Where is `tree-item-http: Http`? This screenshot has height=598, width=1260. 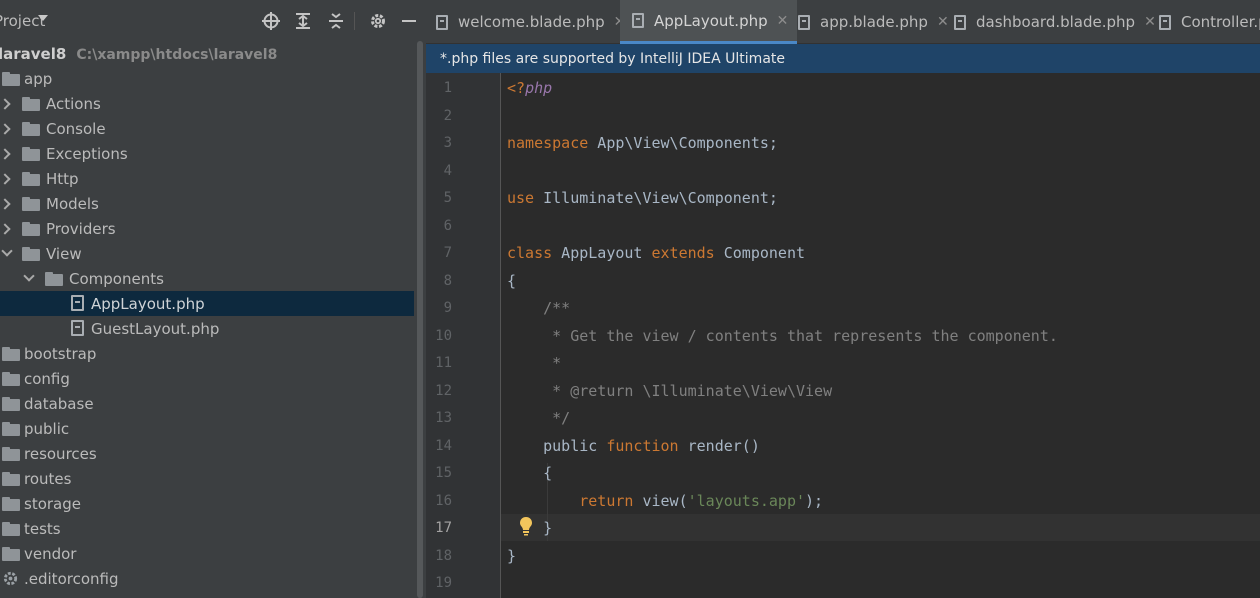 tree-item-http: Http is located at coordinates (207, 178).